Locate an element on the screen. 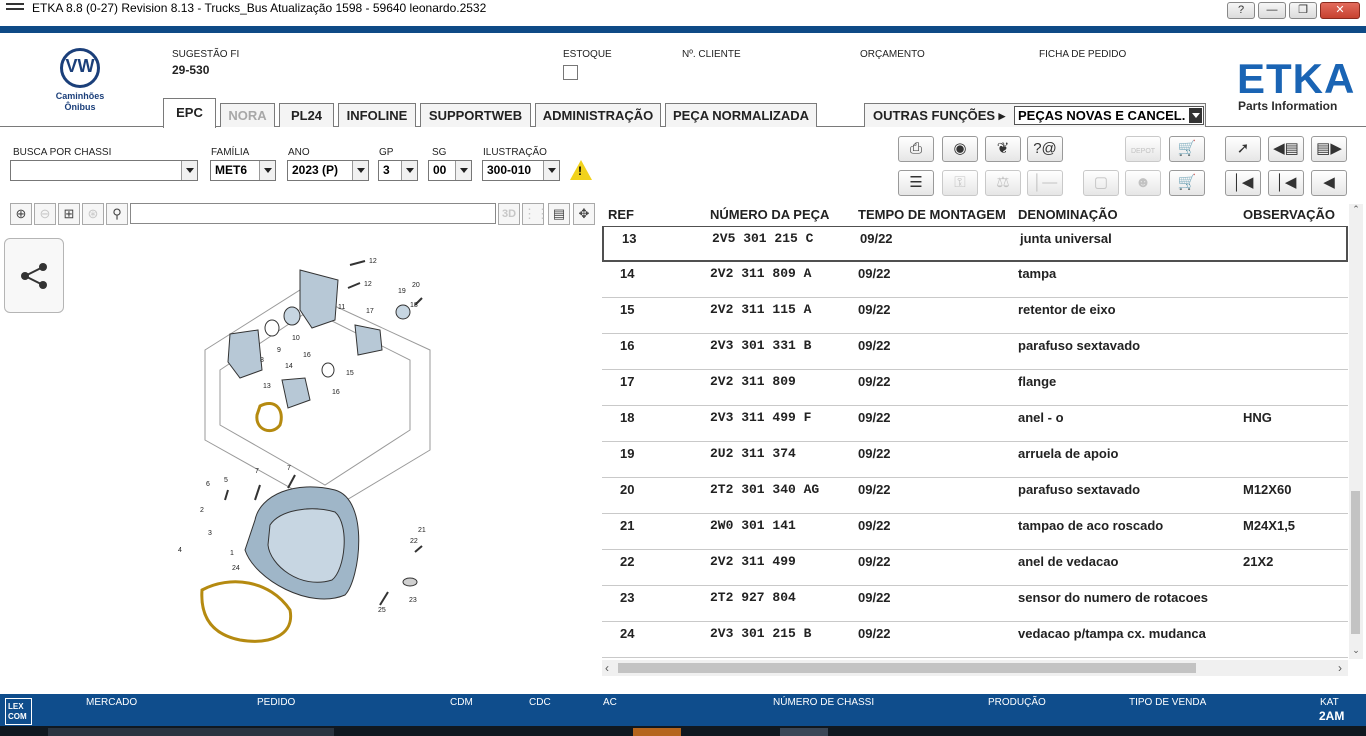  search-icon: ⚲ is located at coordinates (117, 214).